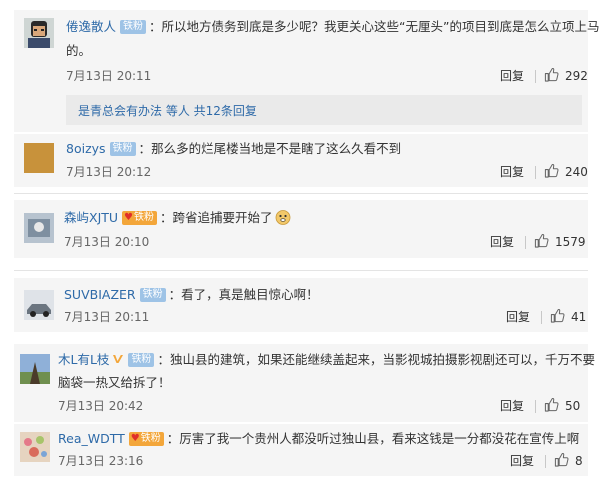 The width and height of the screenshot is (602, 485). What do you see at coordinates (324, 110) in the screenshot?
I see `sub-replies-box: 是青总会有办法 等人 共12条回复` at bounding box center [324, 110].